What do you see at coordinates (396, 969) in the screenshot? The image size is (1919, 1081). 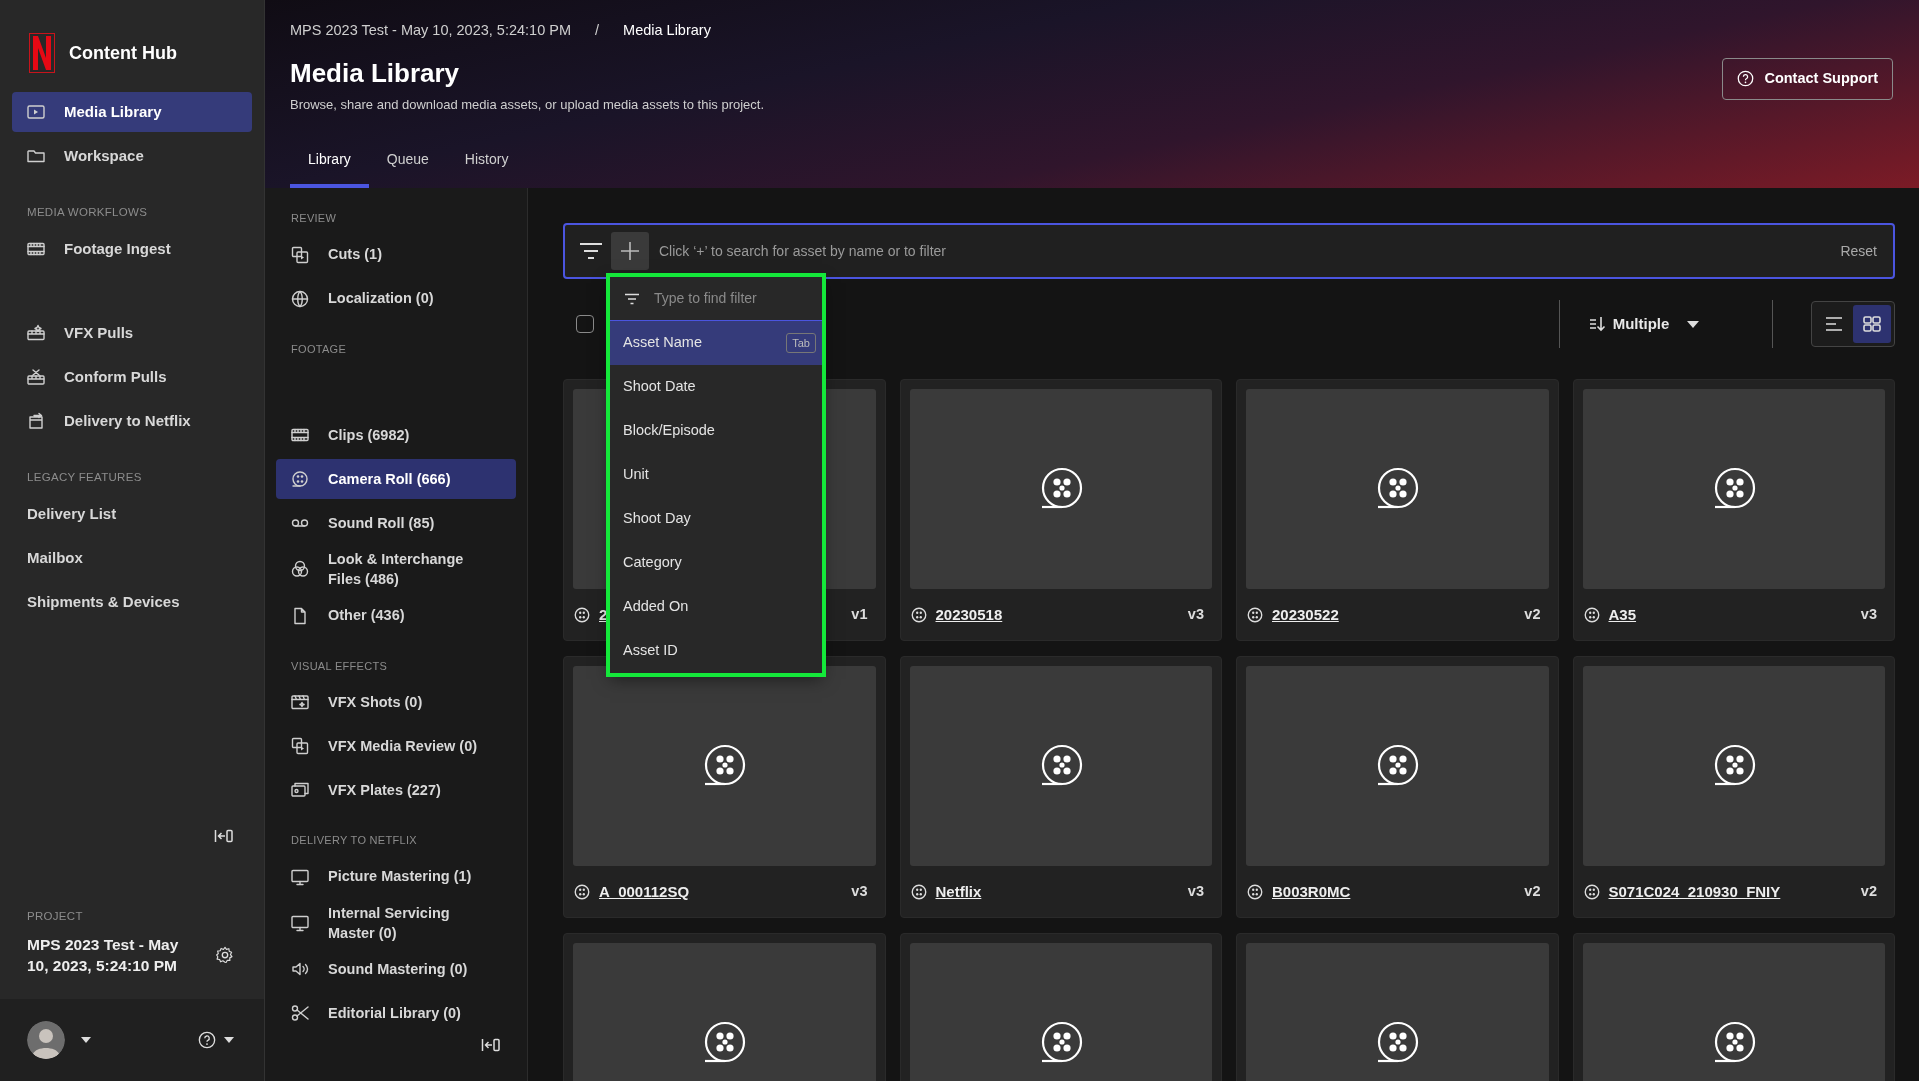 I see `category-item: Sound Mastering (0)` at bounding box center [396, 969].